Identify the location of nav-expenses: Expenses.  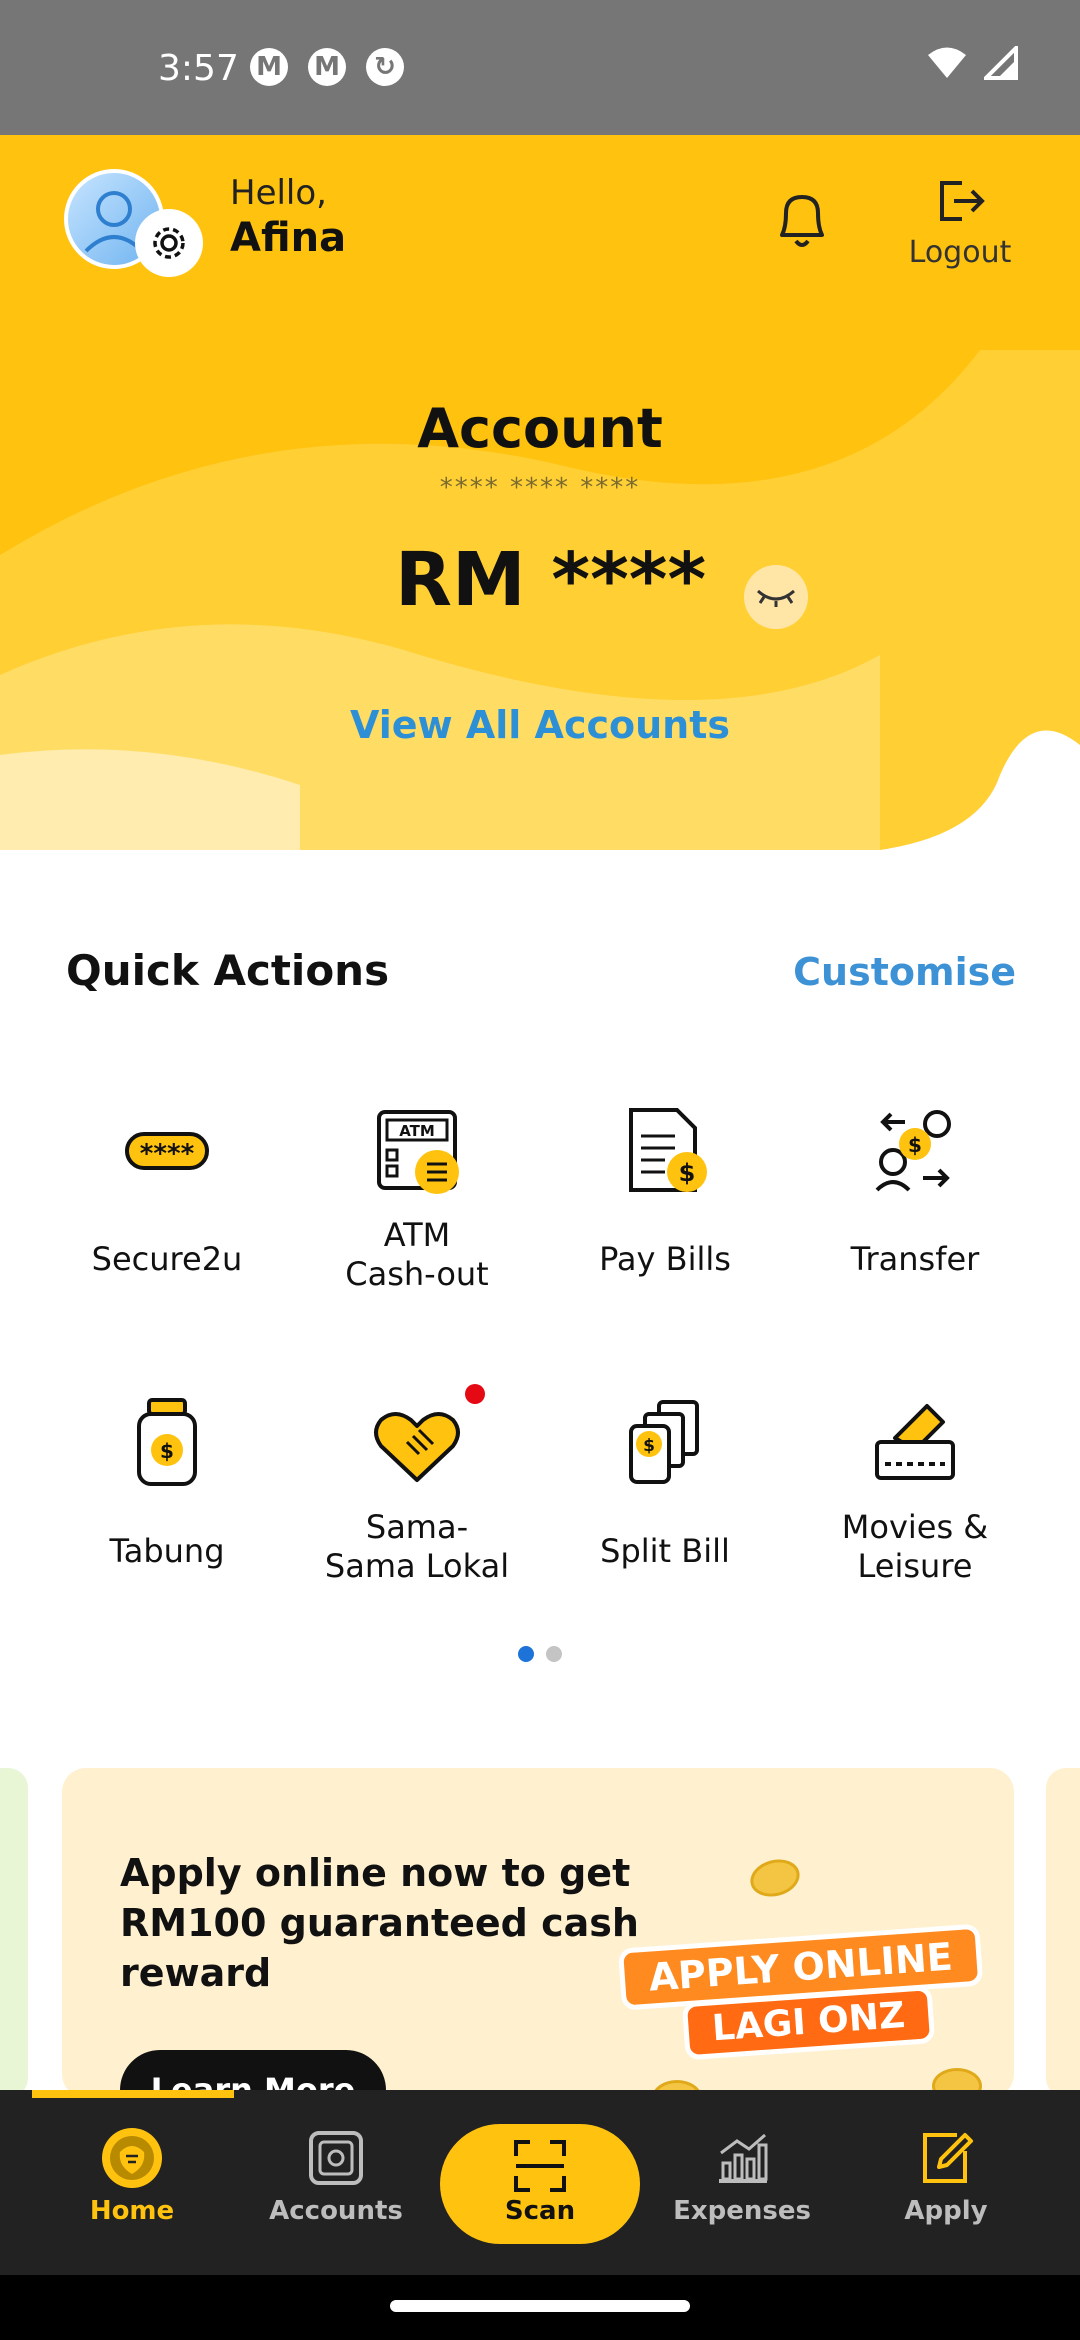
(742, 2182).